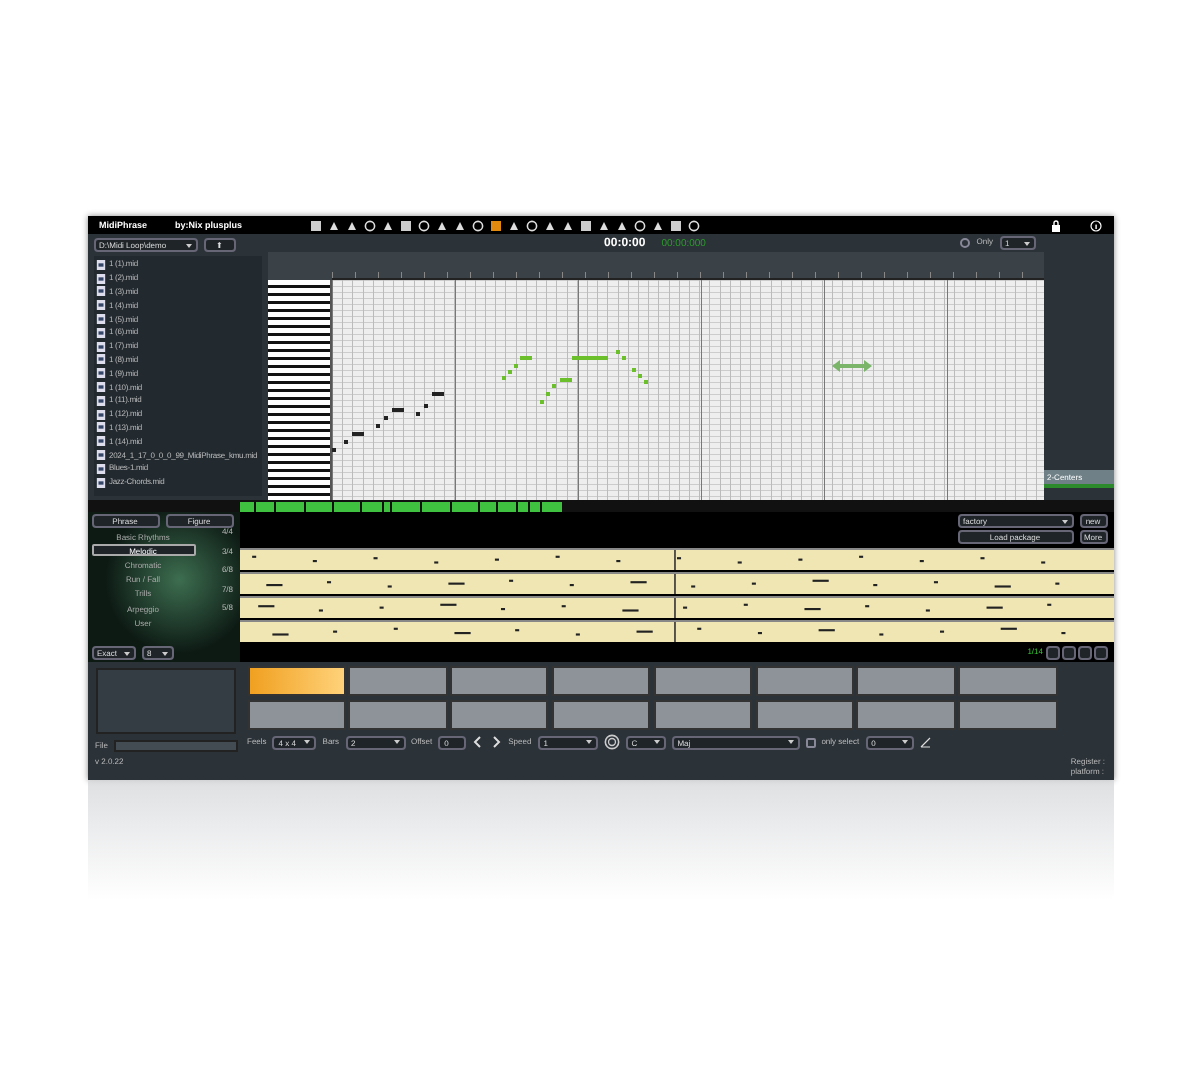  Describe the element at coordinates (810, 742) in the screenshot. I see `only-select-checkbox` at that location.